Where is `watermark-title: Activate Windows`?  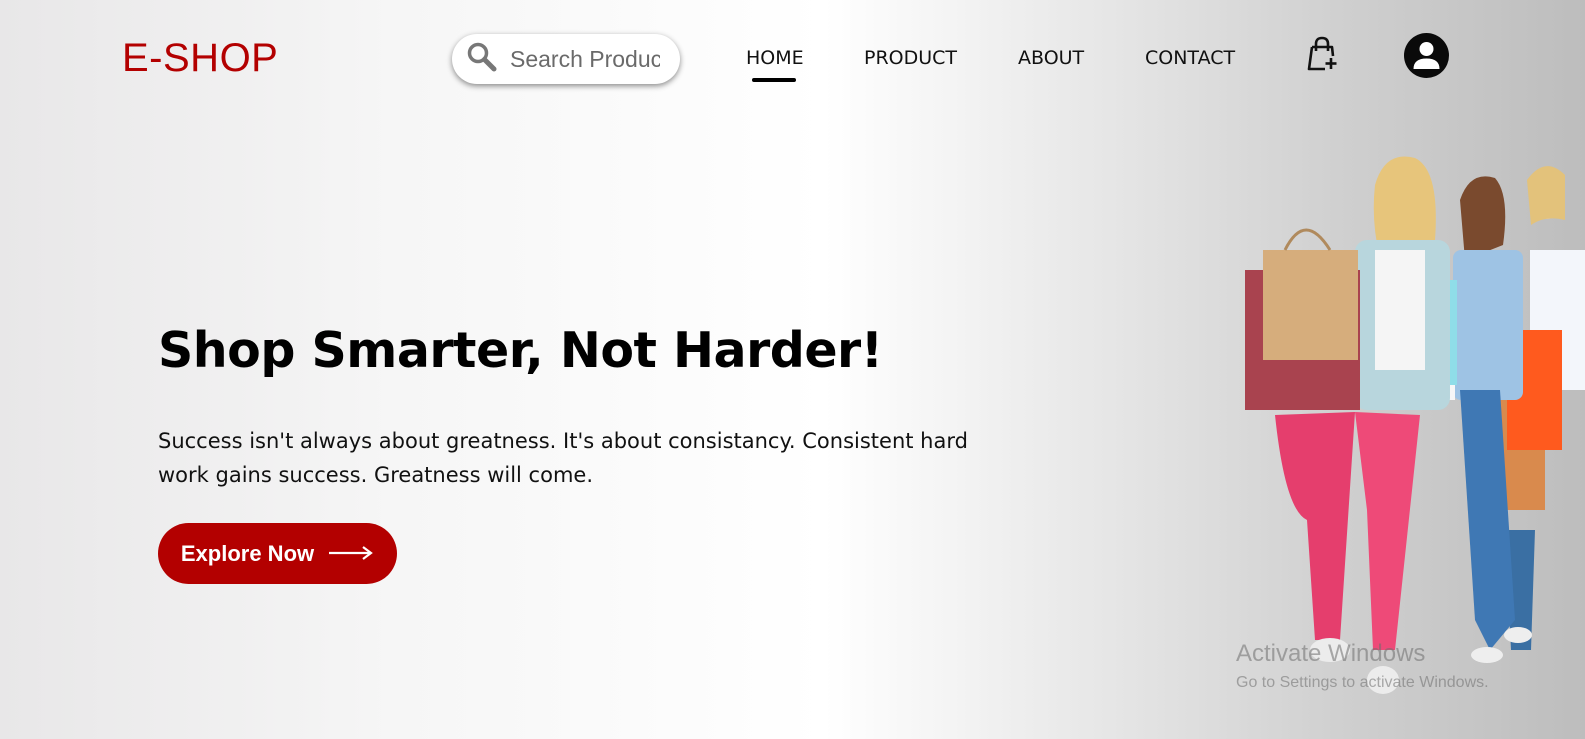
watermark-title: Activate Windows is located at coordinates (1331, 653).